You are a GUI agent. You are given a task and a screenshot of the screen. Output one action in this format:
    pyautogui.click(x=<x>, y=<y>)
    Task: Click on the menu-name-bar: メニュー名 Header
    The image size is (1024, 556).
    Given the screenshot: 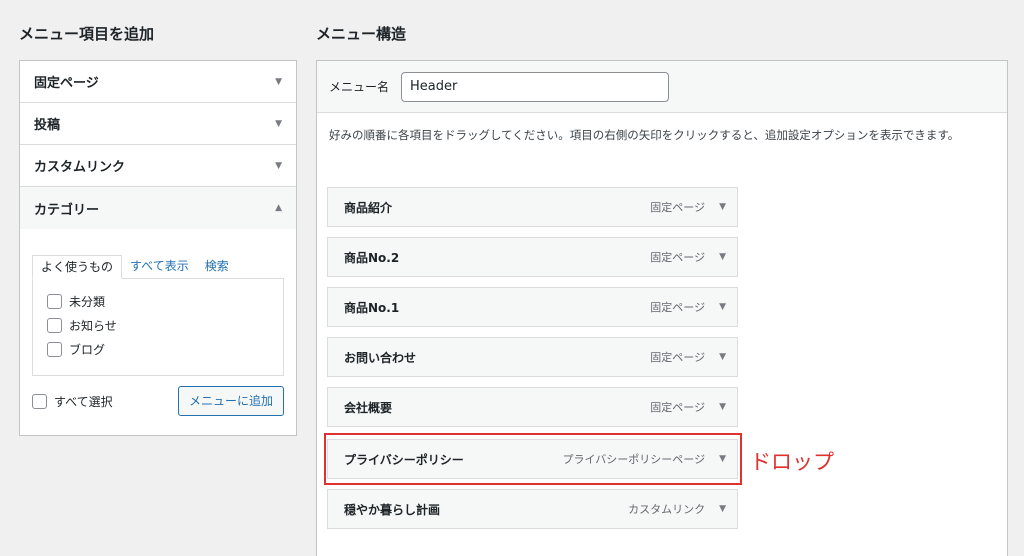 What is the action you would take?
    pyautogui.click(x=662, y=87)
    